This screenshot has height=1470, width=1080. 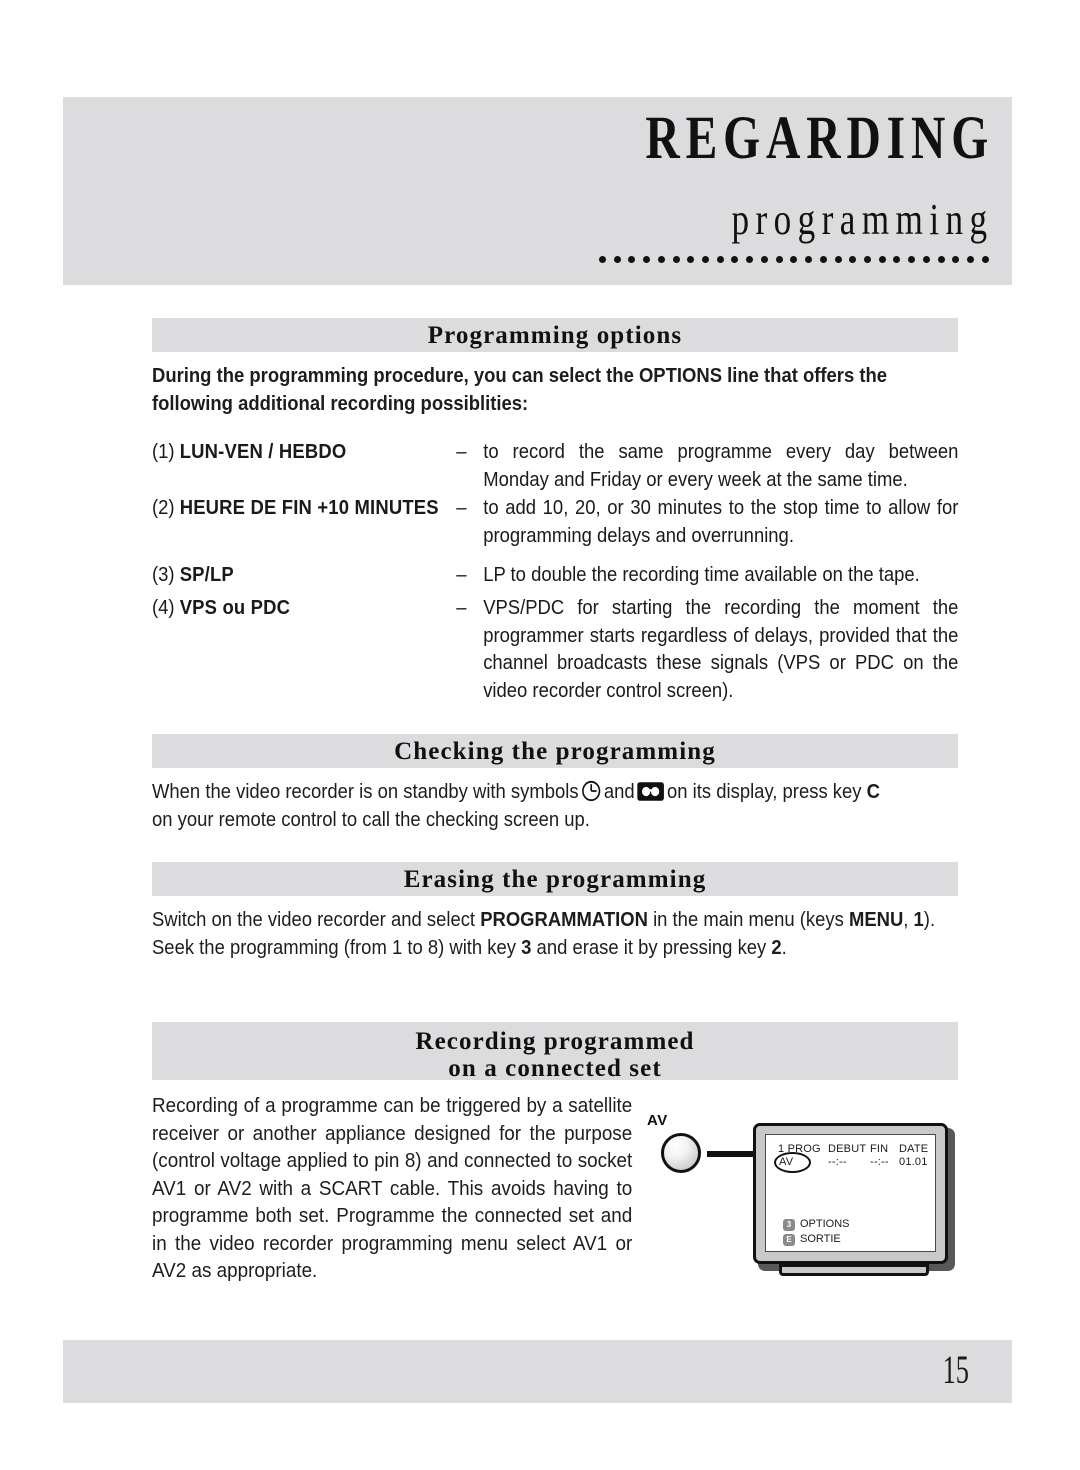 I want to click on option-term-4: (4) VPS ou PDC, so click(x=221, y=608).